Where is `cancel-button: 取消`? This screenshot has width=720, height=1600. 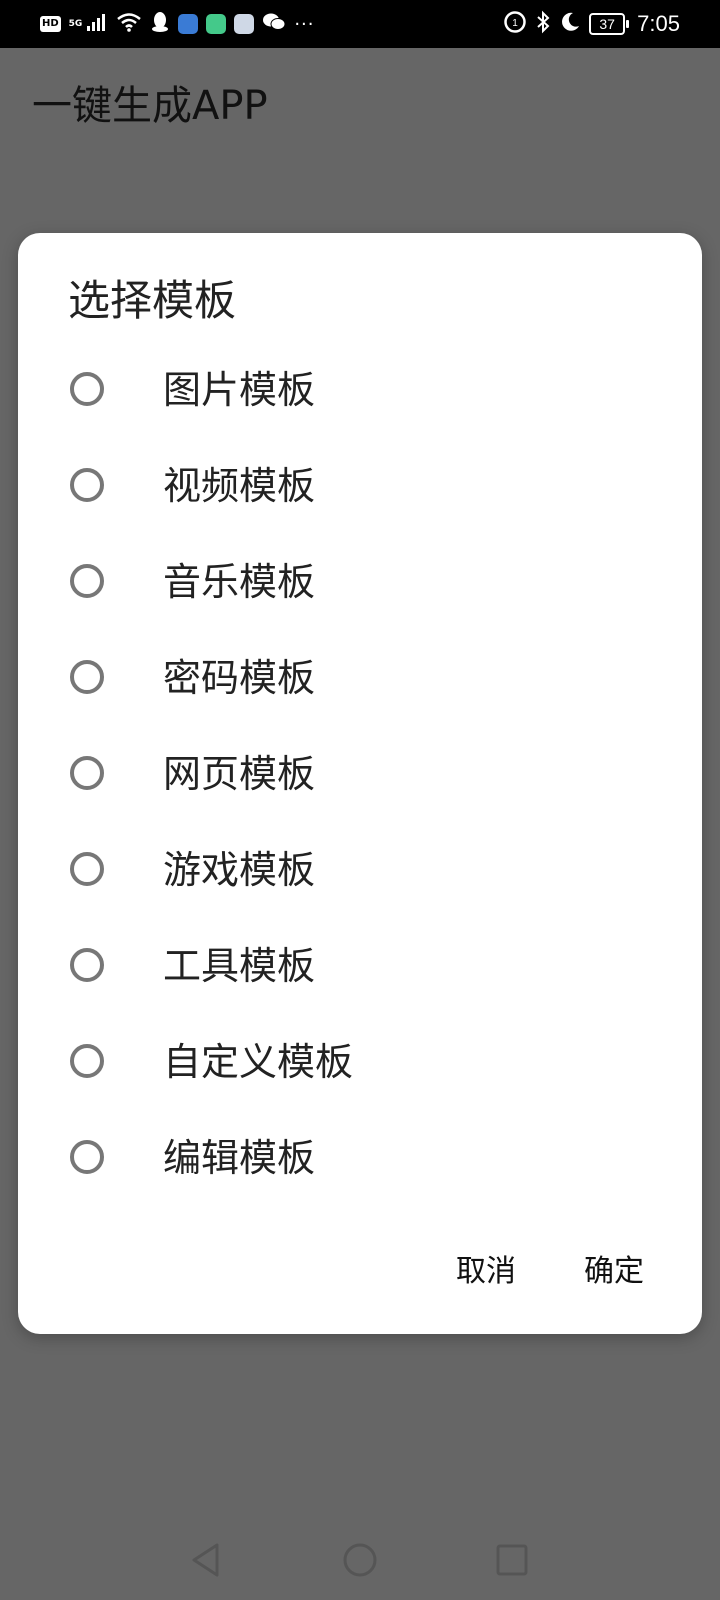 cancel-button: 取消 is located at coordinates (486, 1272).